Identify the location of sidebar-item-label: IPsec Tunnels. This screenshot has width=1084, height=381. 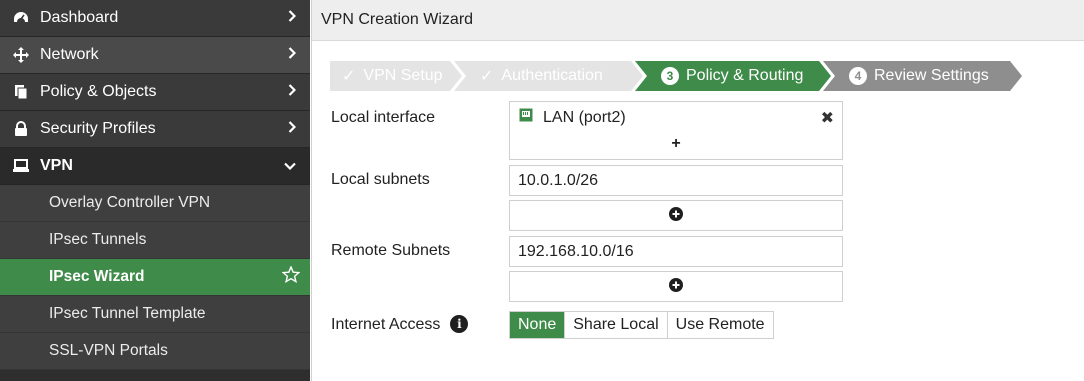
(98, 239).